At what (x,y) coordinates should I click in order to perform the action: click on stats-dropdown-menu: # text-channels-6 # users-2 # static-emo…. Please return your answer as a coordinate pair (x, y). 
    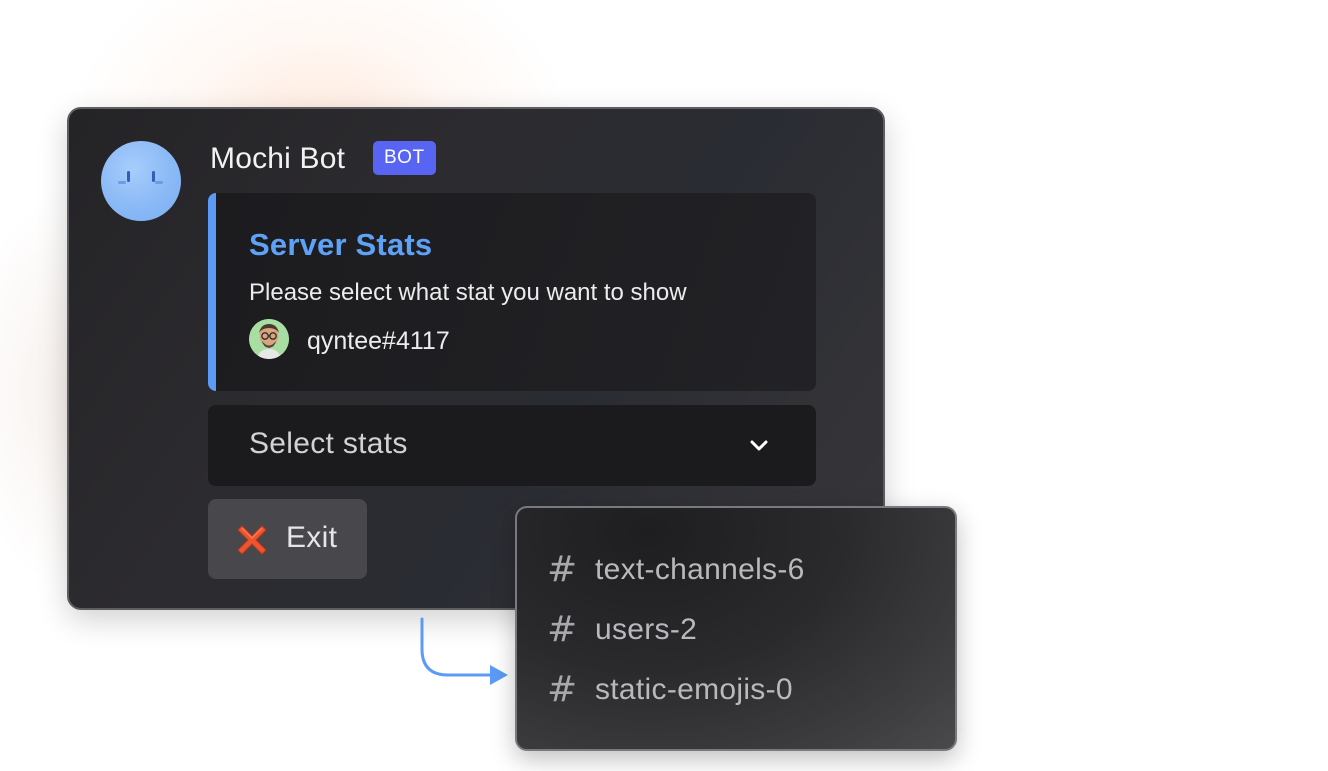
    Looking at the image, I should click on (736, 628).